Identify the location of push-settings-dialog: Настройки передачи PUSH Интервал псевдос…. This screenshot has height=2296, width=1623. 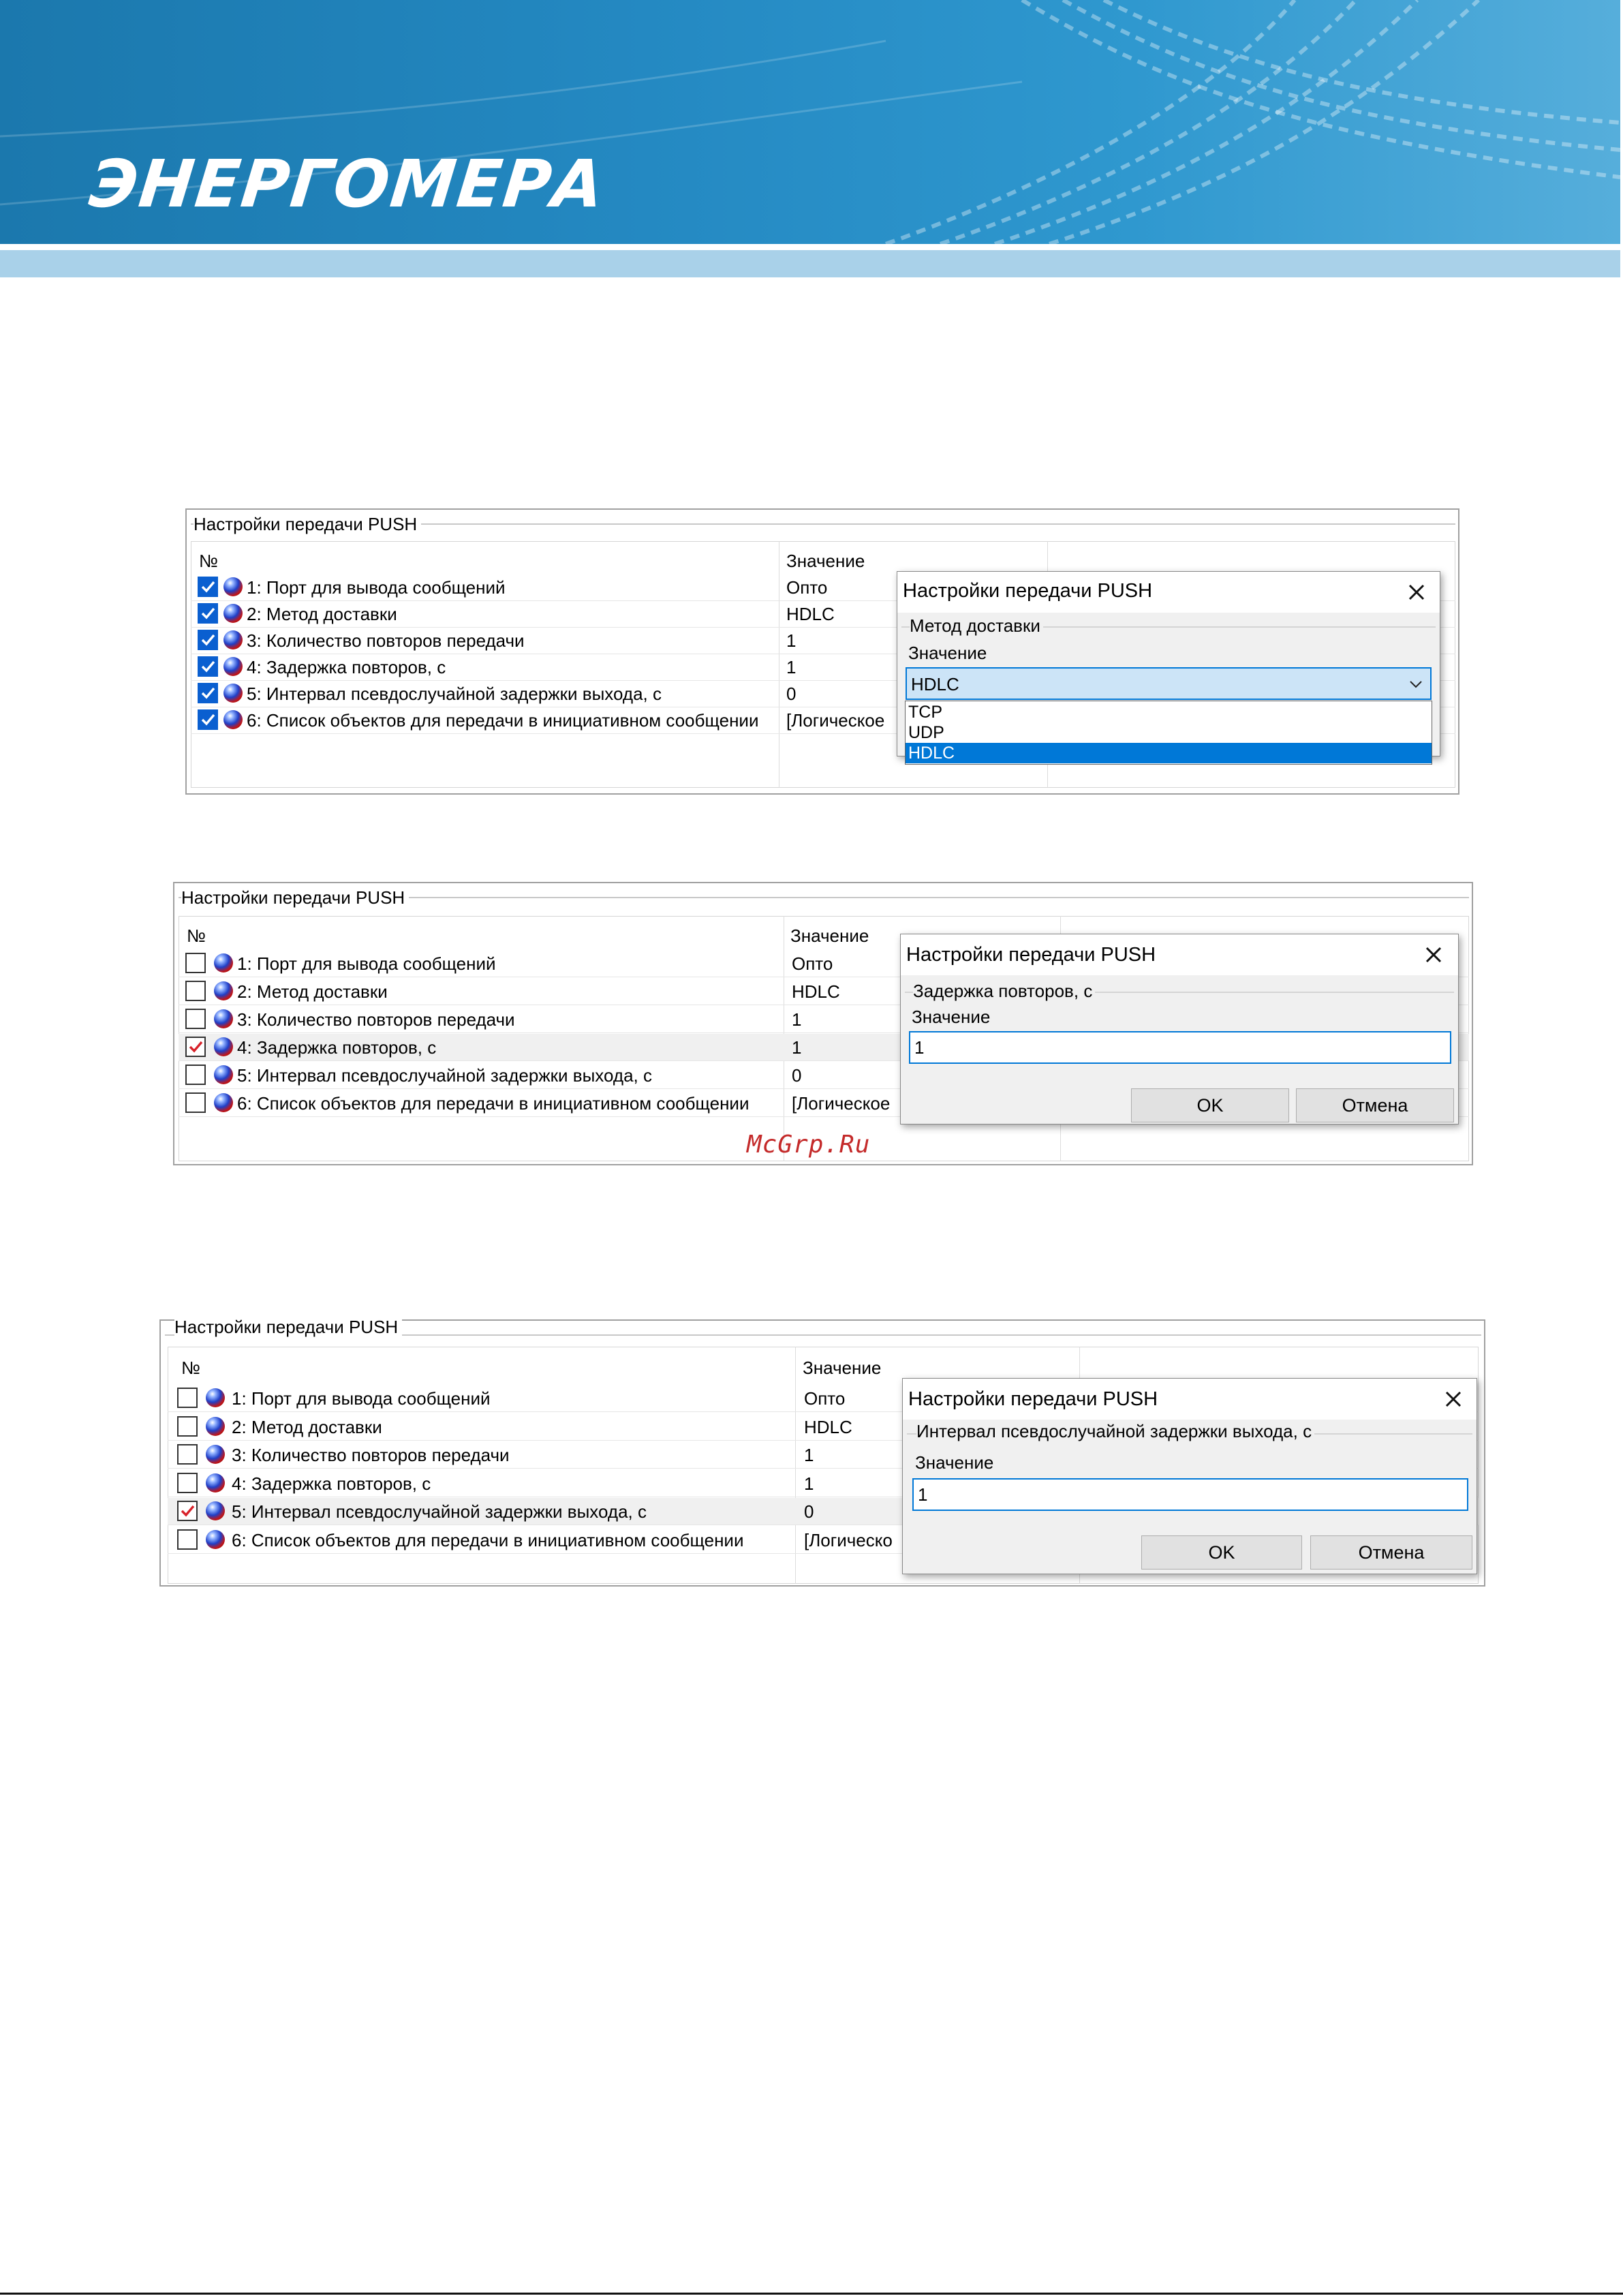
(1189, 1476).